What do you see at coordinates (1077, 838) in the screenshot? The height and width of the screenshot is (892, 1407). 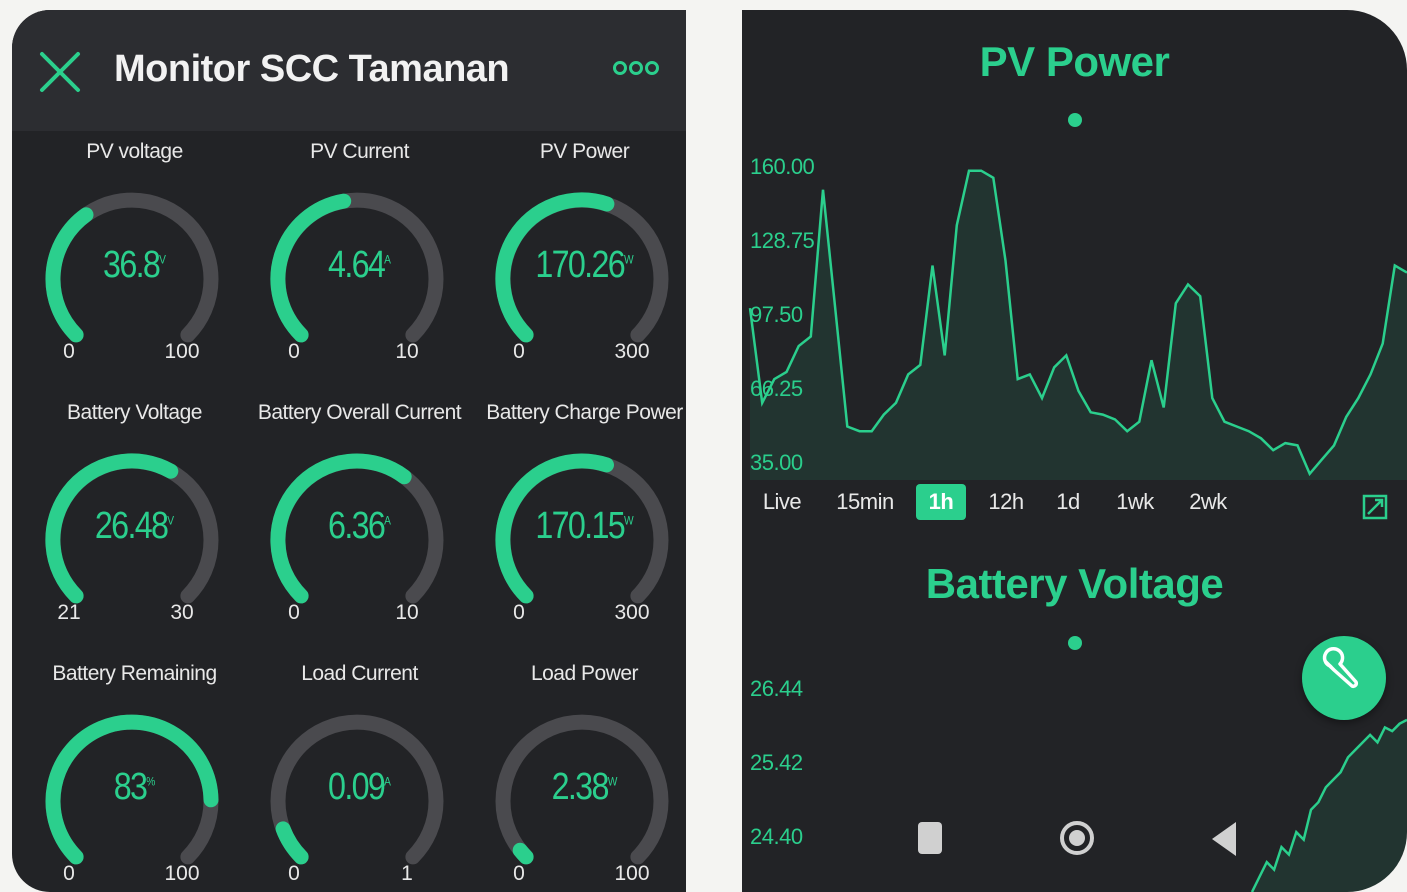 I see `home-icon` at bounding box center [1077, 838].